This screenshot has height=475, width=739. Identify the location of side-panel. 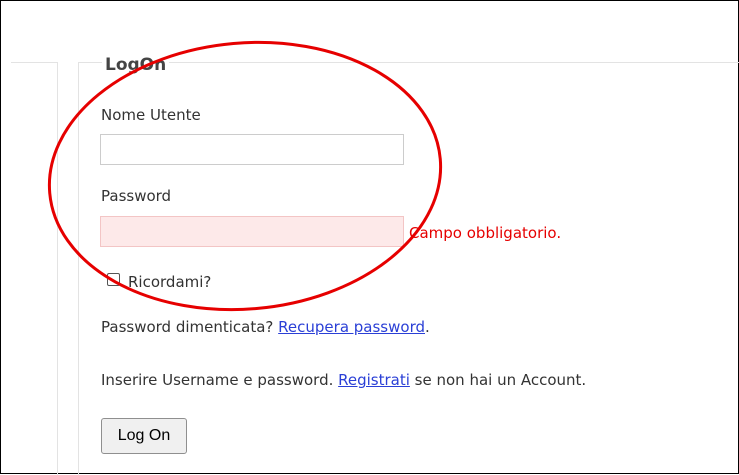
(34, 268).